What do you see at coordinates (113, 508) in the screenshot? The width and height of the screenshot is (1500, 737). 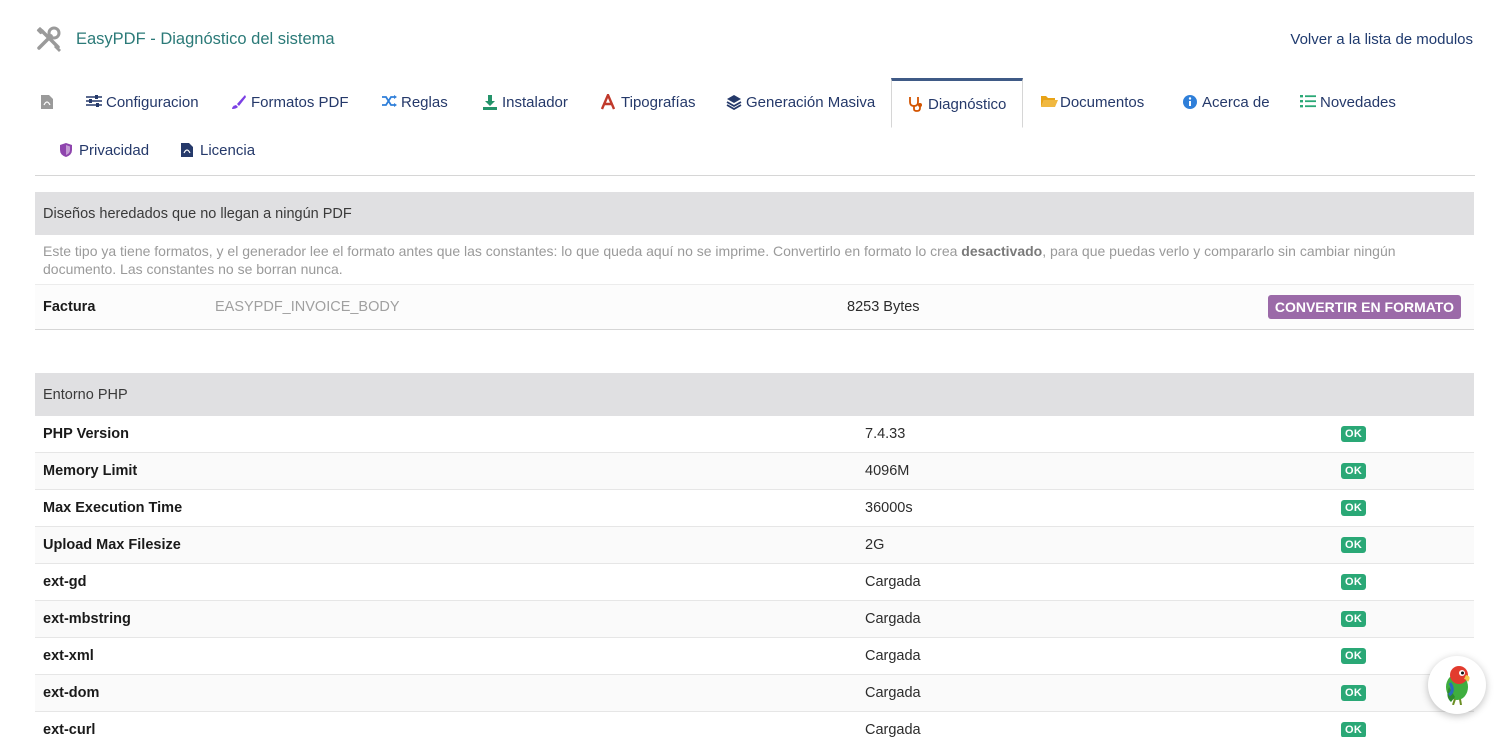 I see `setting-name: Max Execution Time` at bounding box center [113, 508].